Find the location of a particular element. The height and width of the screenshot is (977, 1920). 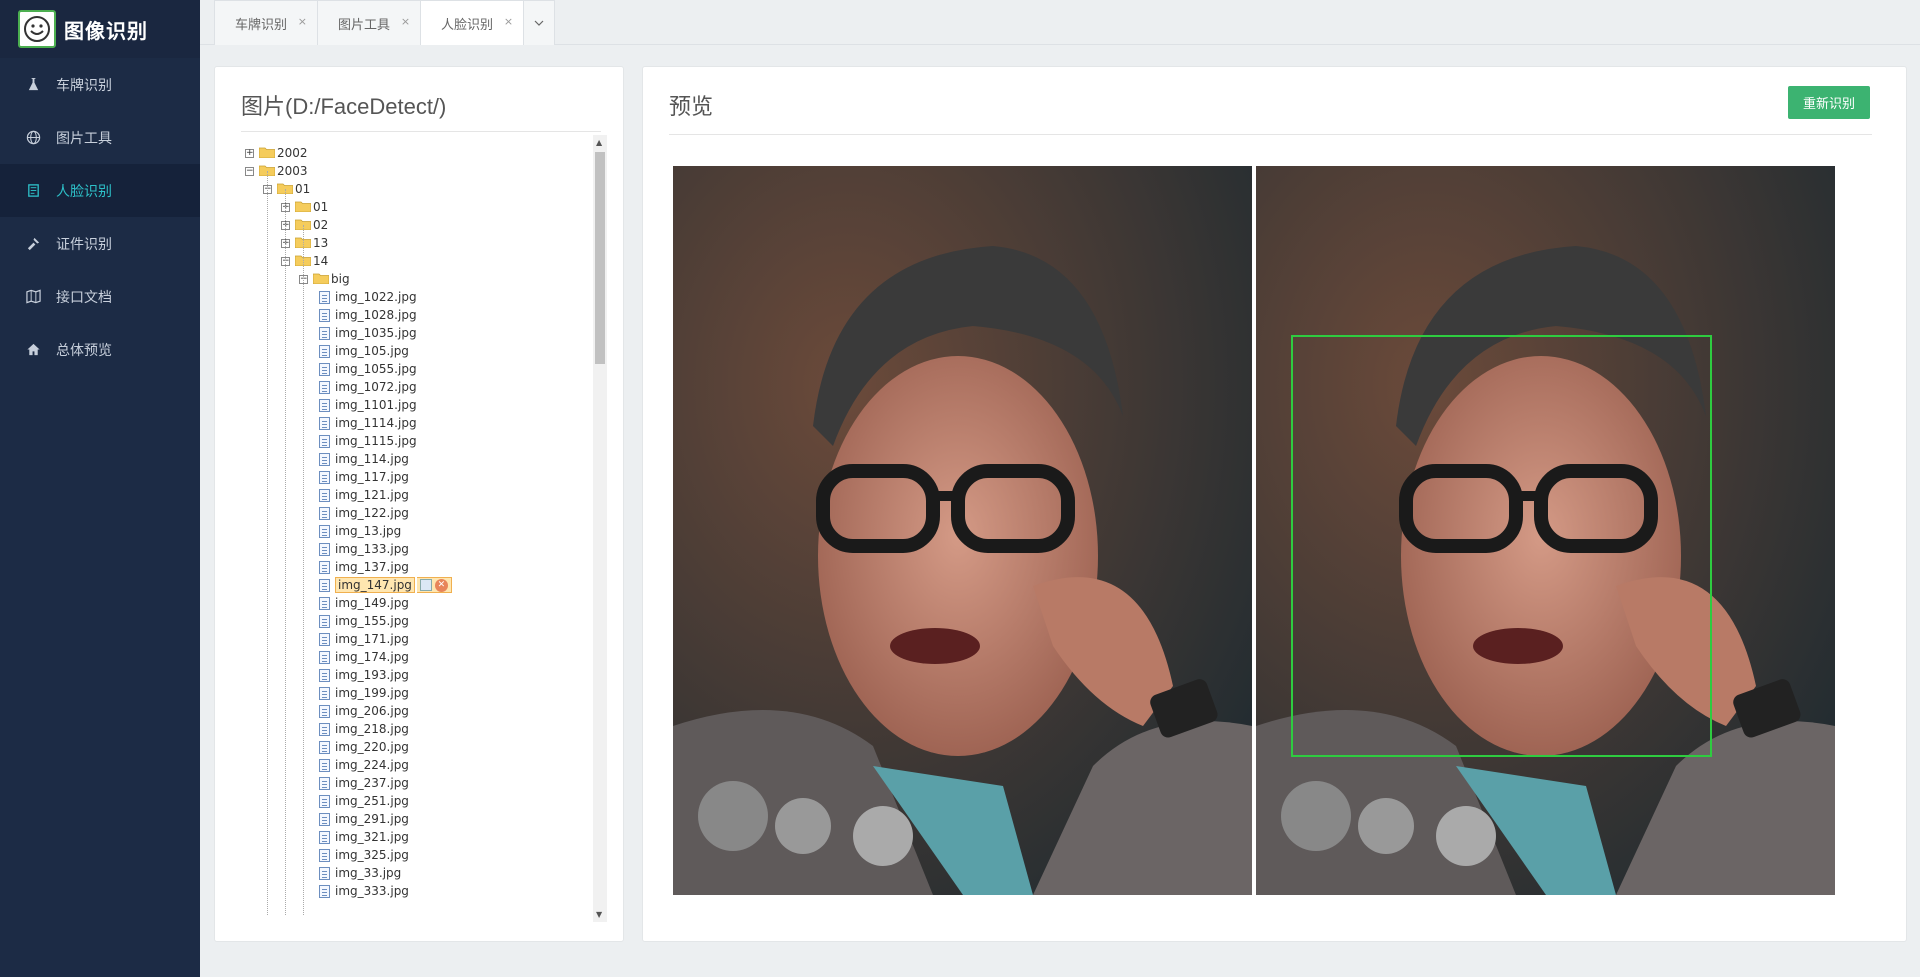

tree-file: img_237.jpg is located at coordinates (364, 783).